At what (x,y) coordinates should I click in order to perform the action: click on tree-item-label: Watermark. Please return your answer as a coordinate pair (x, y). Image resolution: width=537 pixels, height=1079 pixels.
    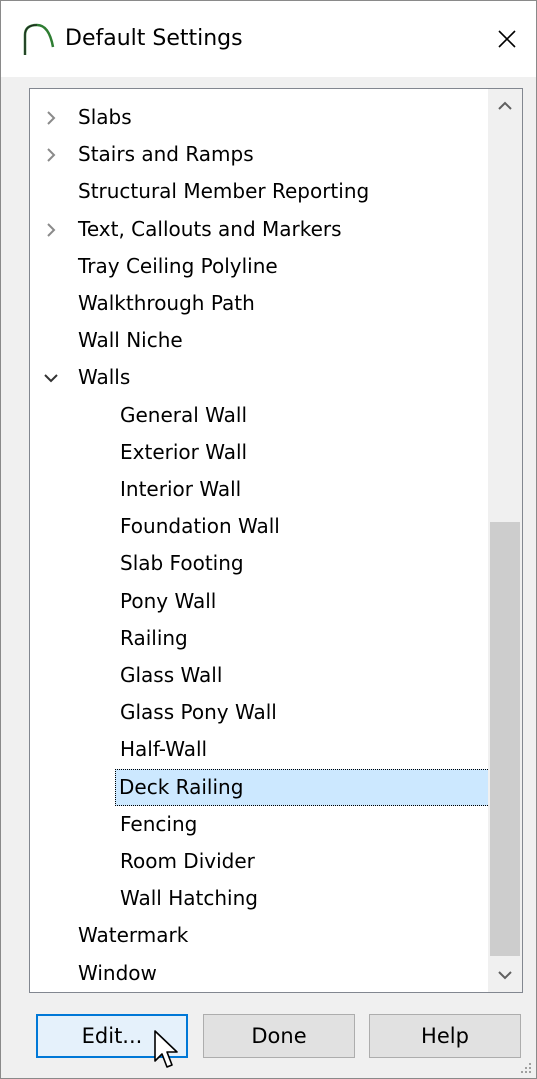
    Looking at the image, I should click on (133, 935).